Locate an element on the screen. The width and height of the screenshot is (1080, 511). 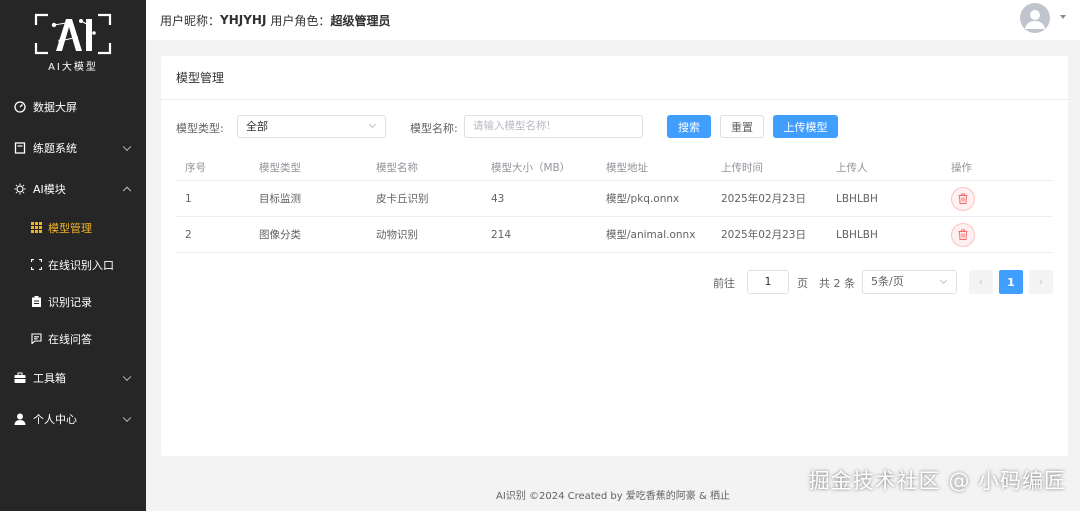
sidebar-item-practice: 练题系统 is located at coordinates (73, 147).